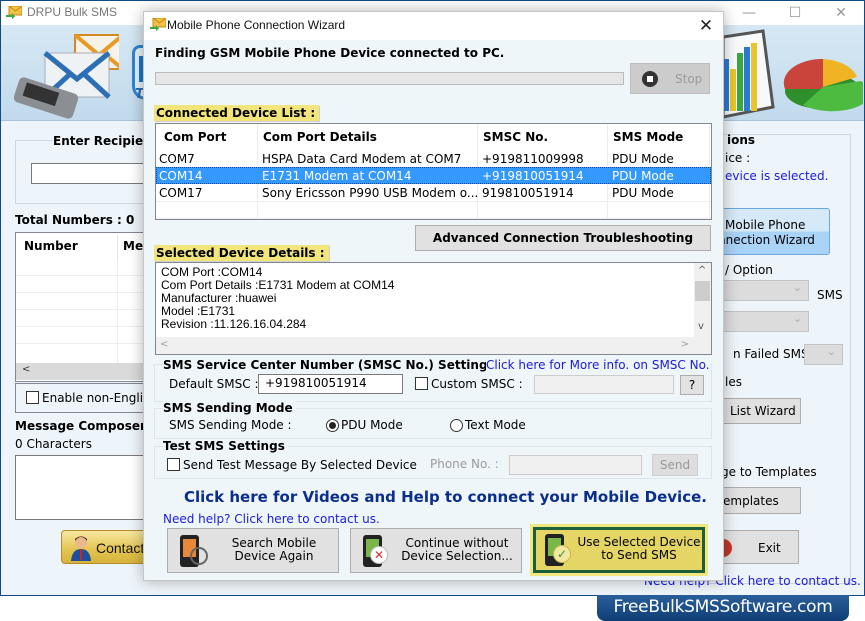 This screenshot has width=865, height=621. What do you see at coordinates (464, 464) in the screenshot?
I see `phone-no-label: Phone No. :` at bounding box center [464, 464].